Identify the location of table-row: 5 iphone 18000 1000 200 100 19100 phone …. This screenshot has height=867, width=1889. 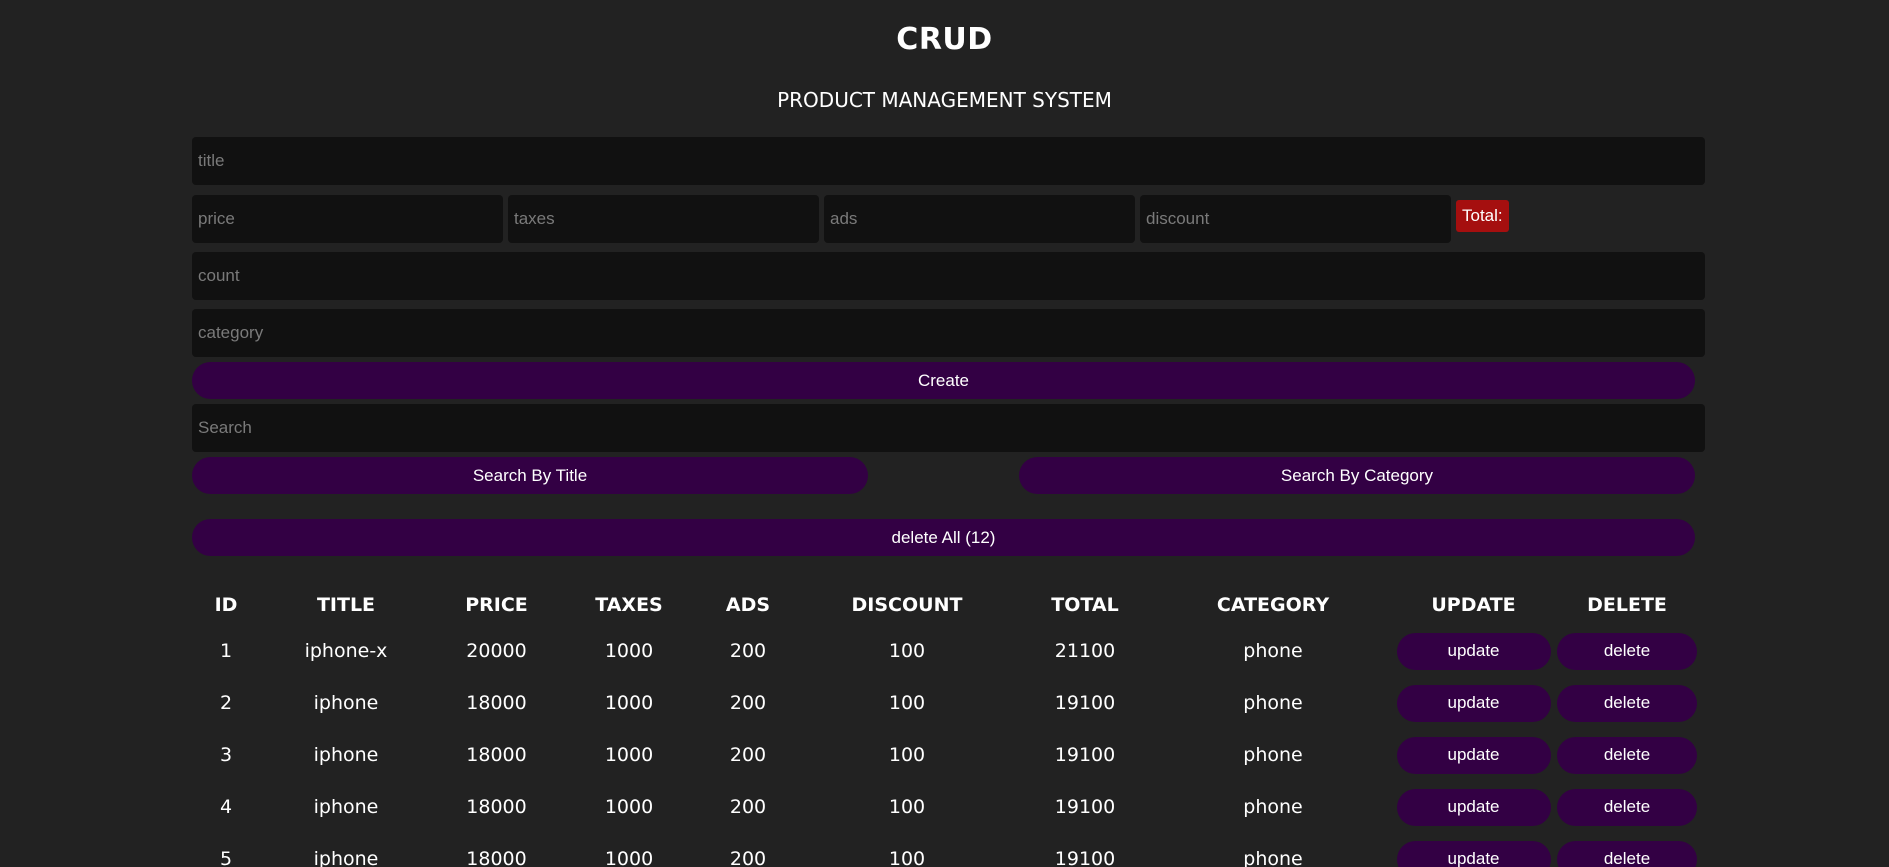
(945, 850).